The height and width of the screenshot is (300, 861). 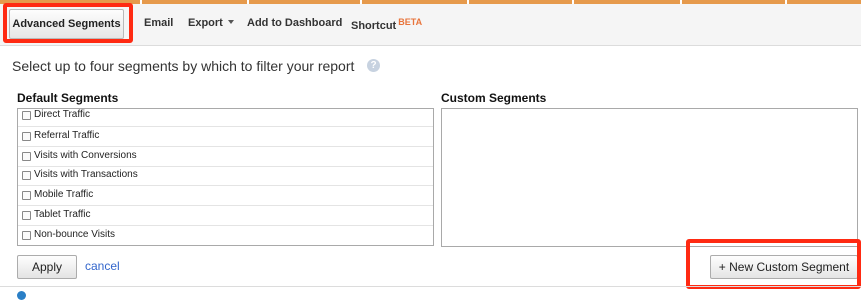 I want to click on cancel-link: cancel, so click(x=102, y=266).